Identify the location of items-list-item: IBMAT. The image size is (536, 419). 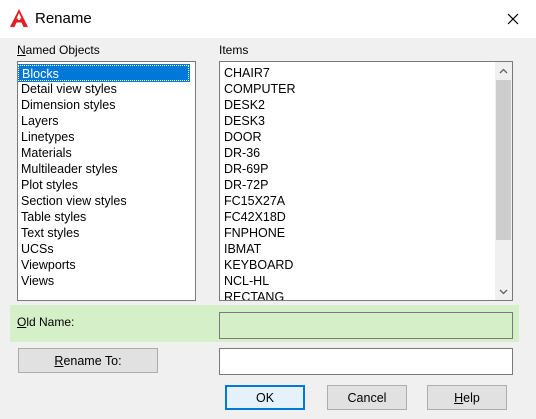
(366, 249).